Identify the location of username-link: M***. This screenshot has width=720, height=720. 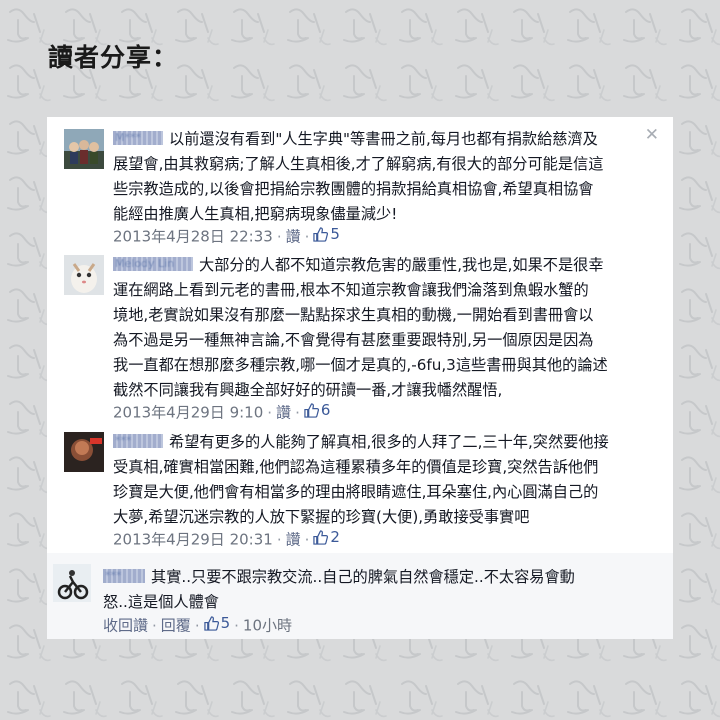
(138, 138).